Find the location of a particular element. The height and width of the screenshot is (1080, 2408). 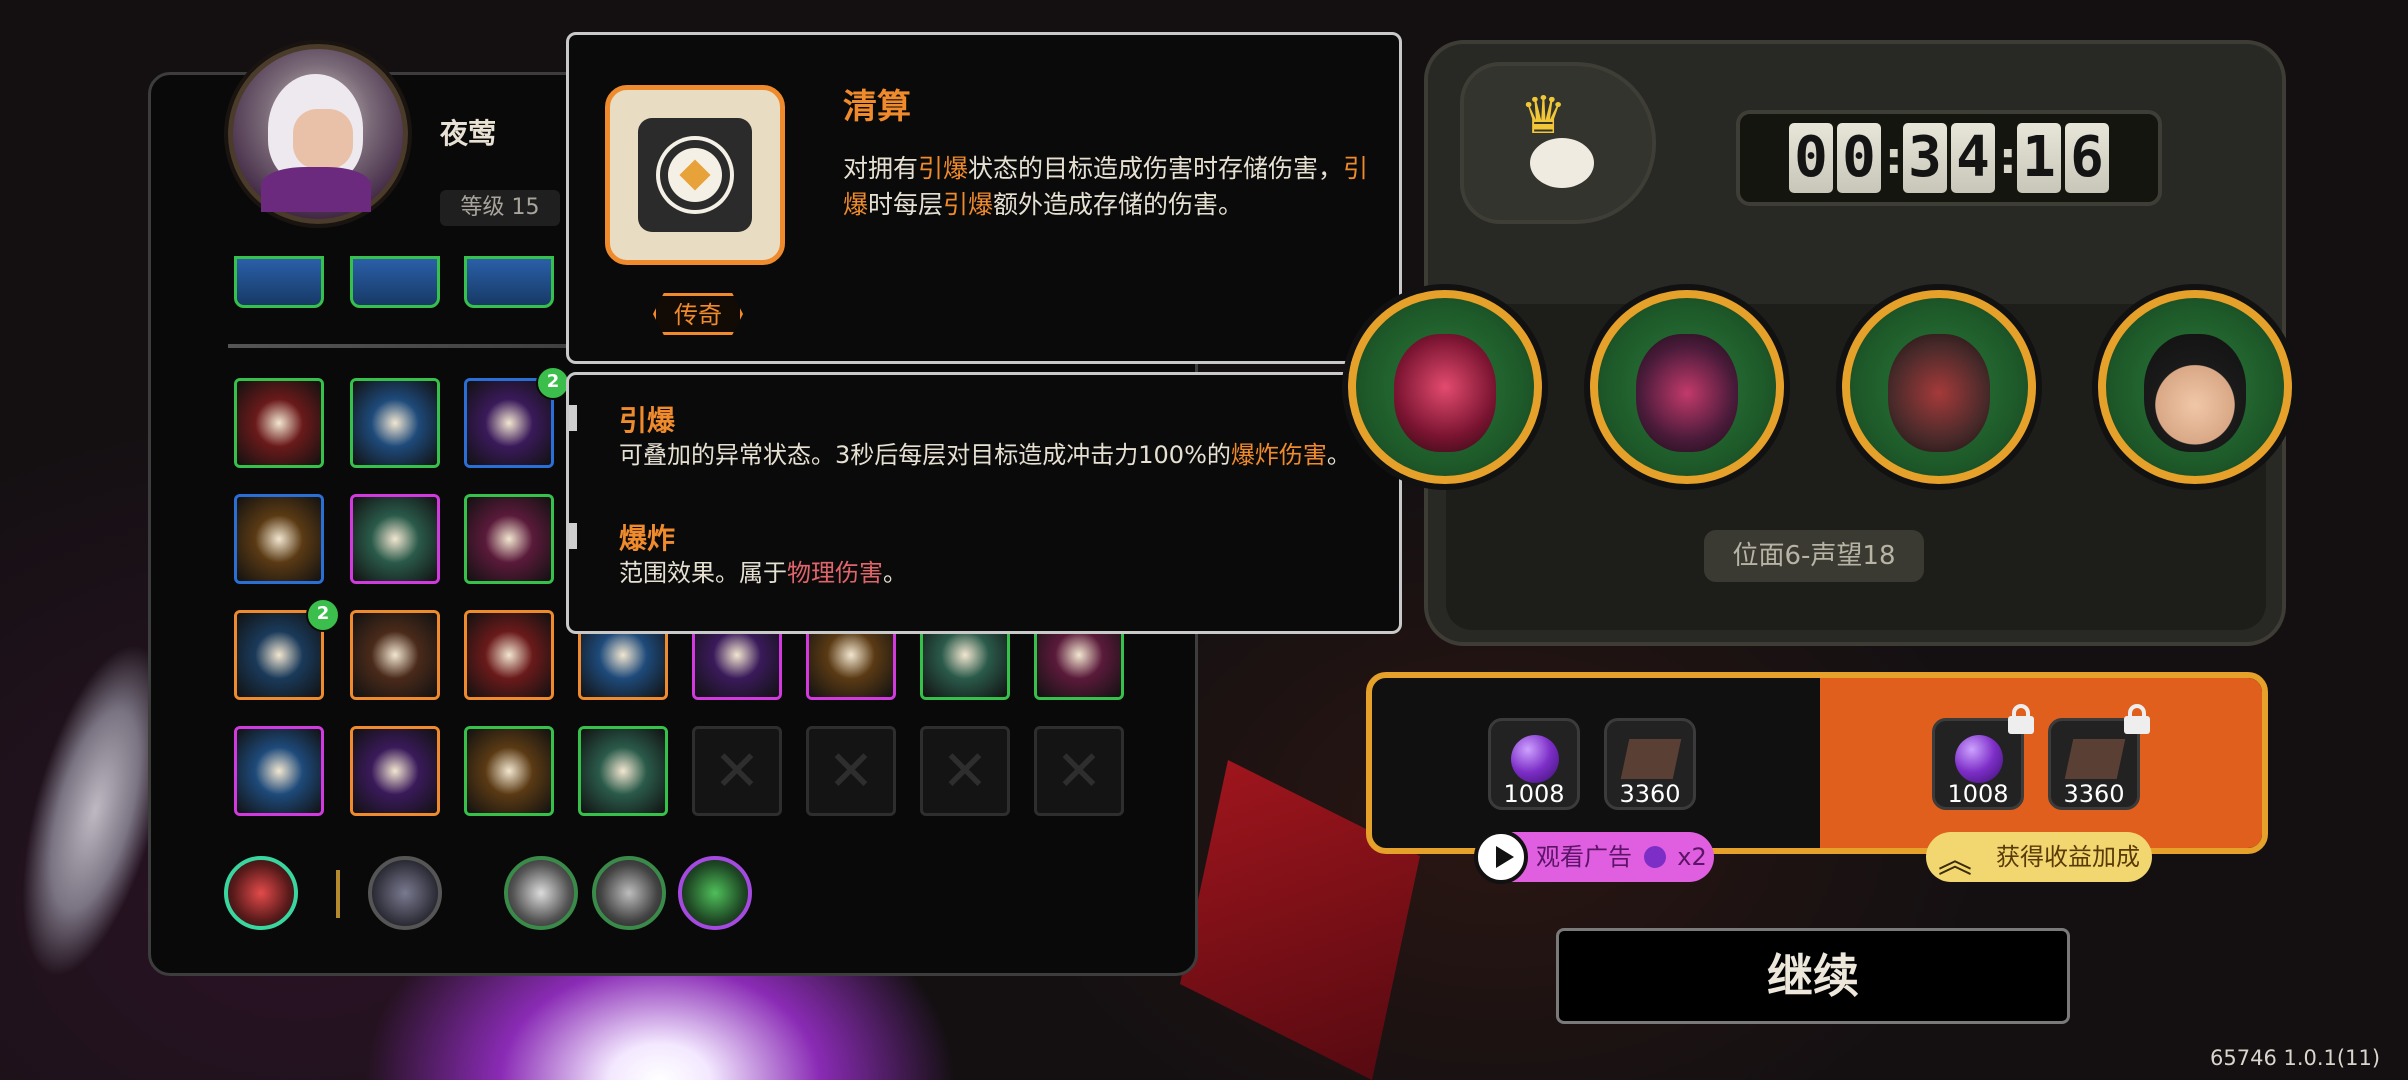

gear-icon-frame is located at coordinates (695, 175).